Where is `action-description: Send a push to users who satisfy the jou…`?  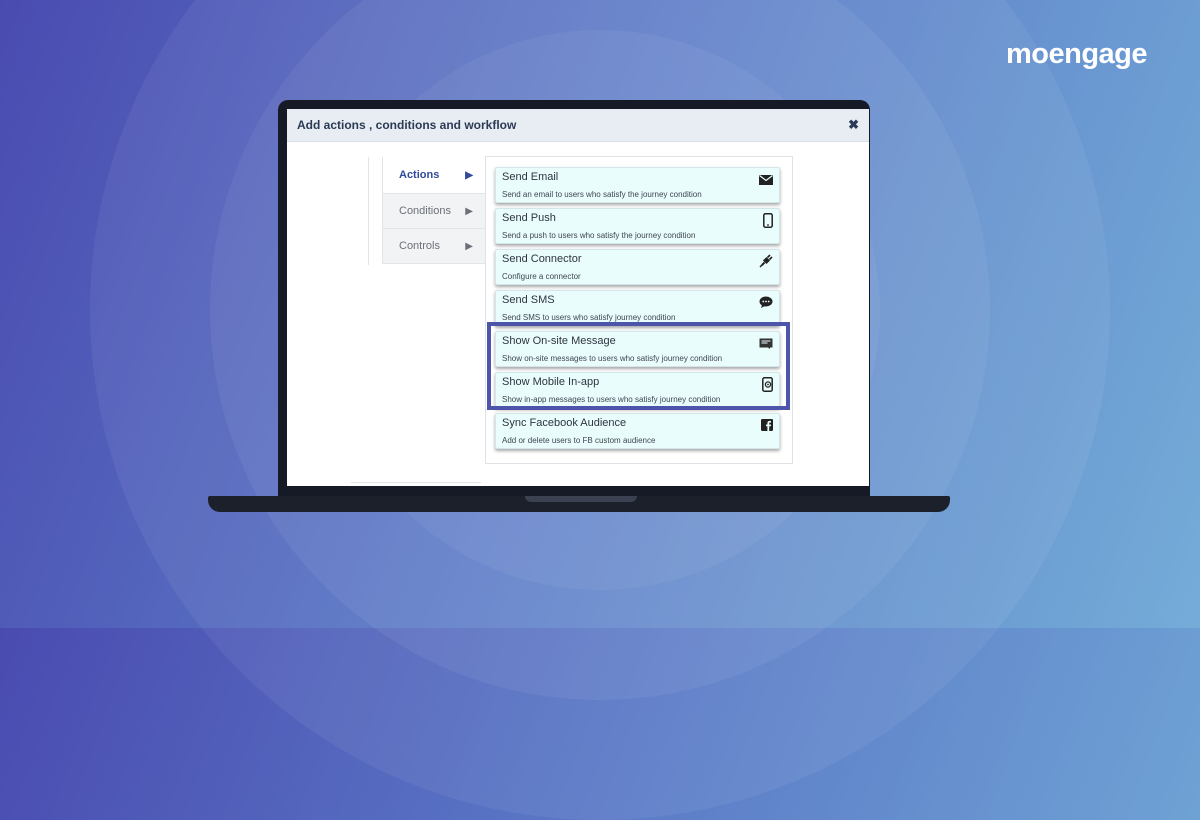
action-description: Send a push to users who satisfy the jou… is located at coordinates (599, 235).